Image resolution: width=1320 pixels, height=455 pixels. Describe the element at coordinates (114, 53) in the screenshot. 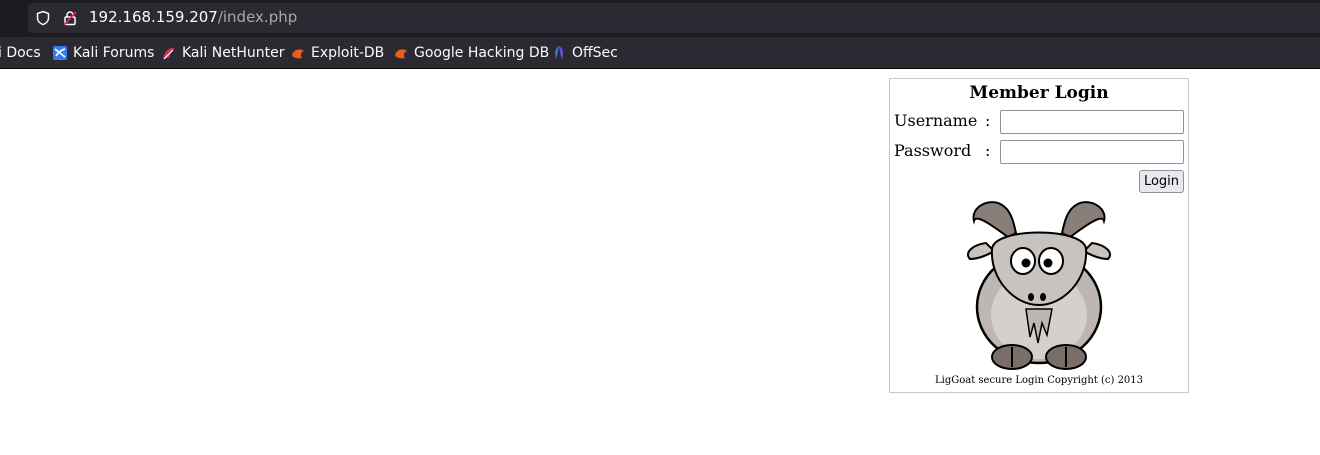

I see `bookmark-label: Kali Forums` at that location.